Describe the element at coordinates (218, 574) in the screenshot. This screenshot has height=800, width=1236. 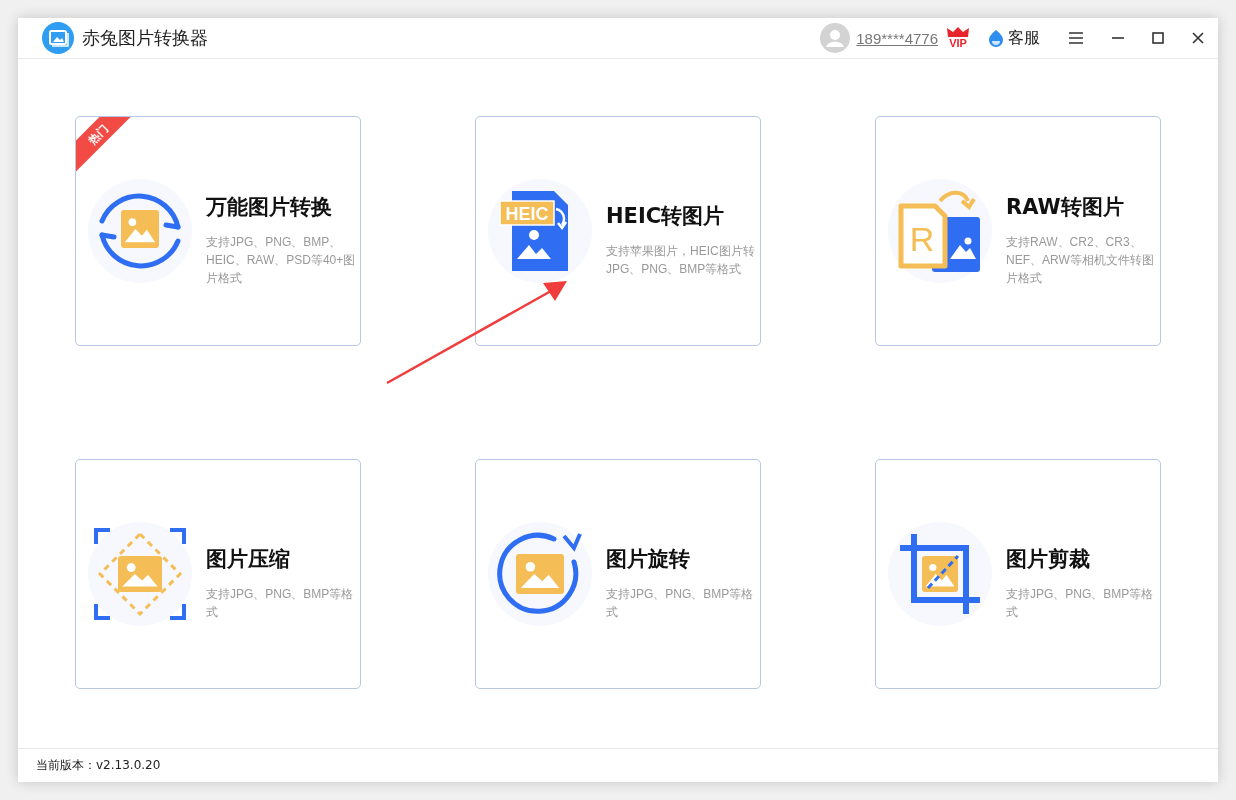
I see `tool-card: 图片压缩 支持JPG、PNG、BMP等格式` at that location.